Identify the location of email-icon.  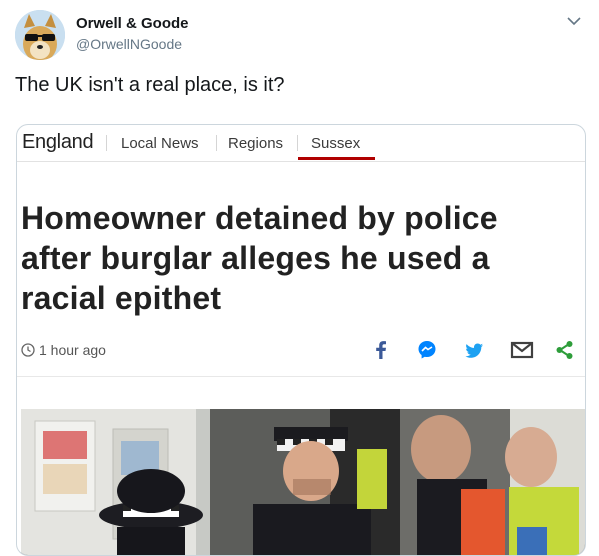
(522, 350).